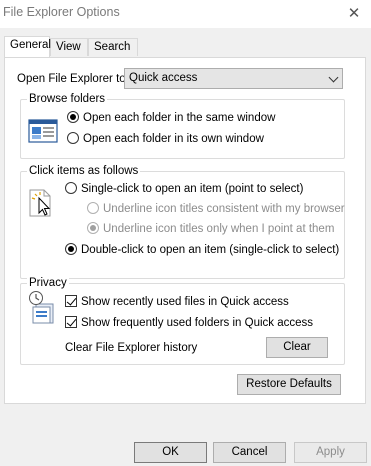 This screenshot has width=371, height=466. Describe the element at coordinates (131, 348) in the screenshot. I see `clear-history-label: Clear File Explorer history` at that location.